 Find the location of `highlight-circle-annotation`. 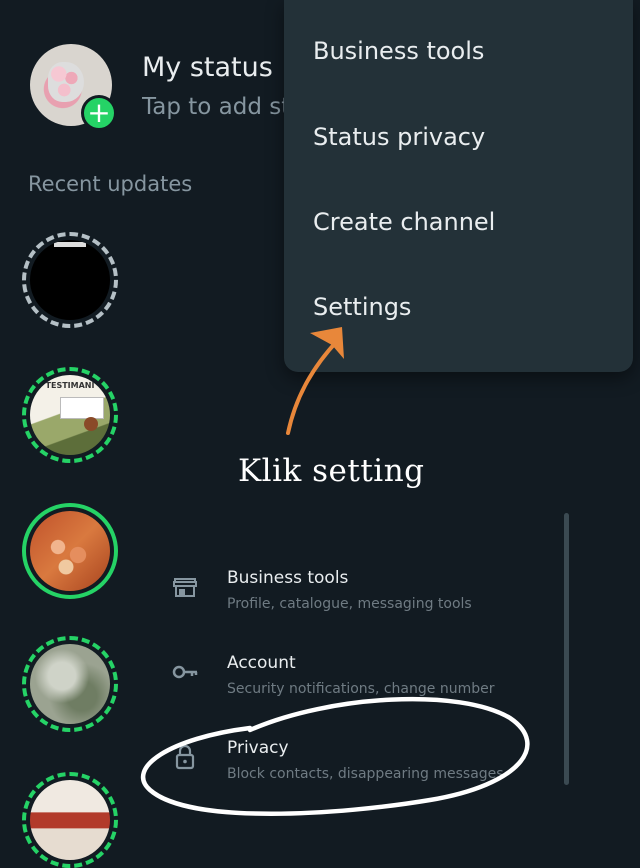

highlight-circle-annotation is located at coordinates (335, 756).